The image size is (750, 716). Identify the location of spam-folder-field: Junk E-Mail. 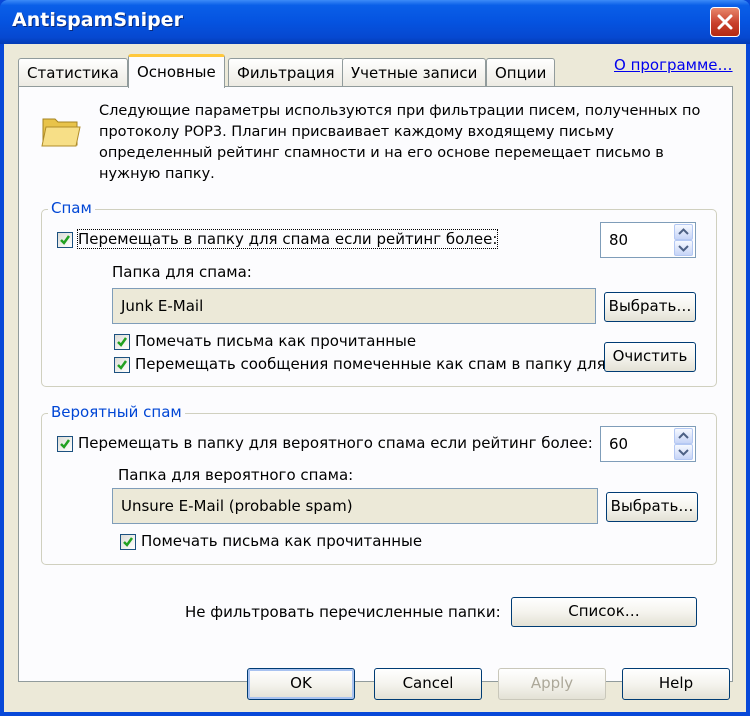
(354, 306).